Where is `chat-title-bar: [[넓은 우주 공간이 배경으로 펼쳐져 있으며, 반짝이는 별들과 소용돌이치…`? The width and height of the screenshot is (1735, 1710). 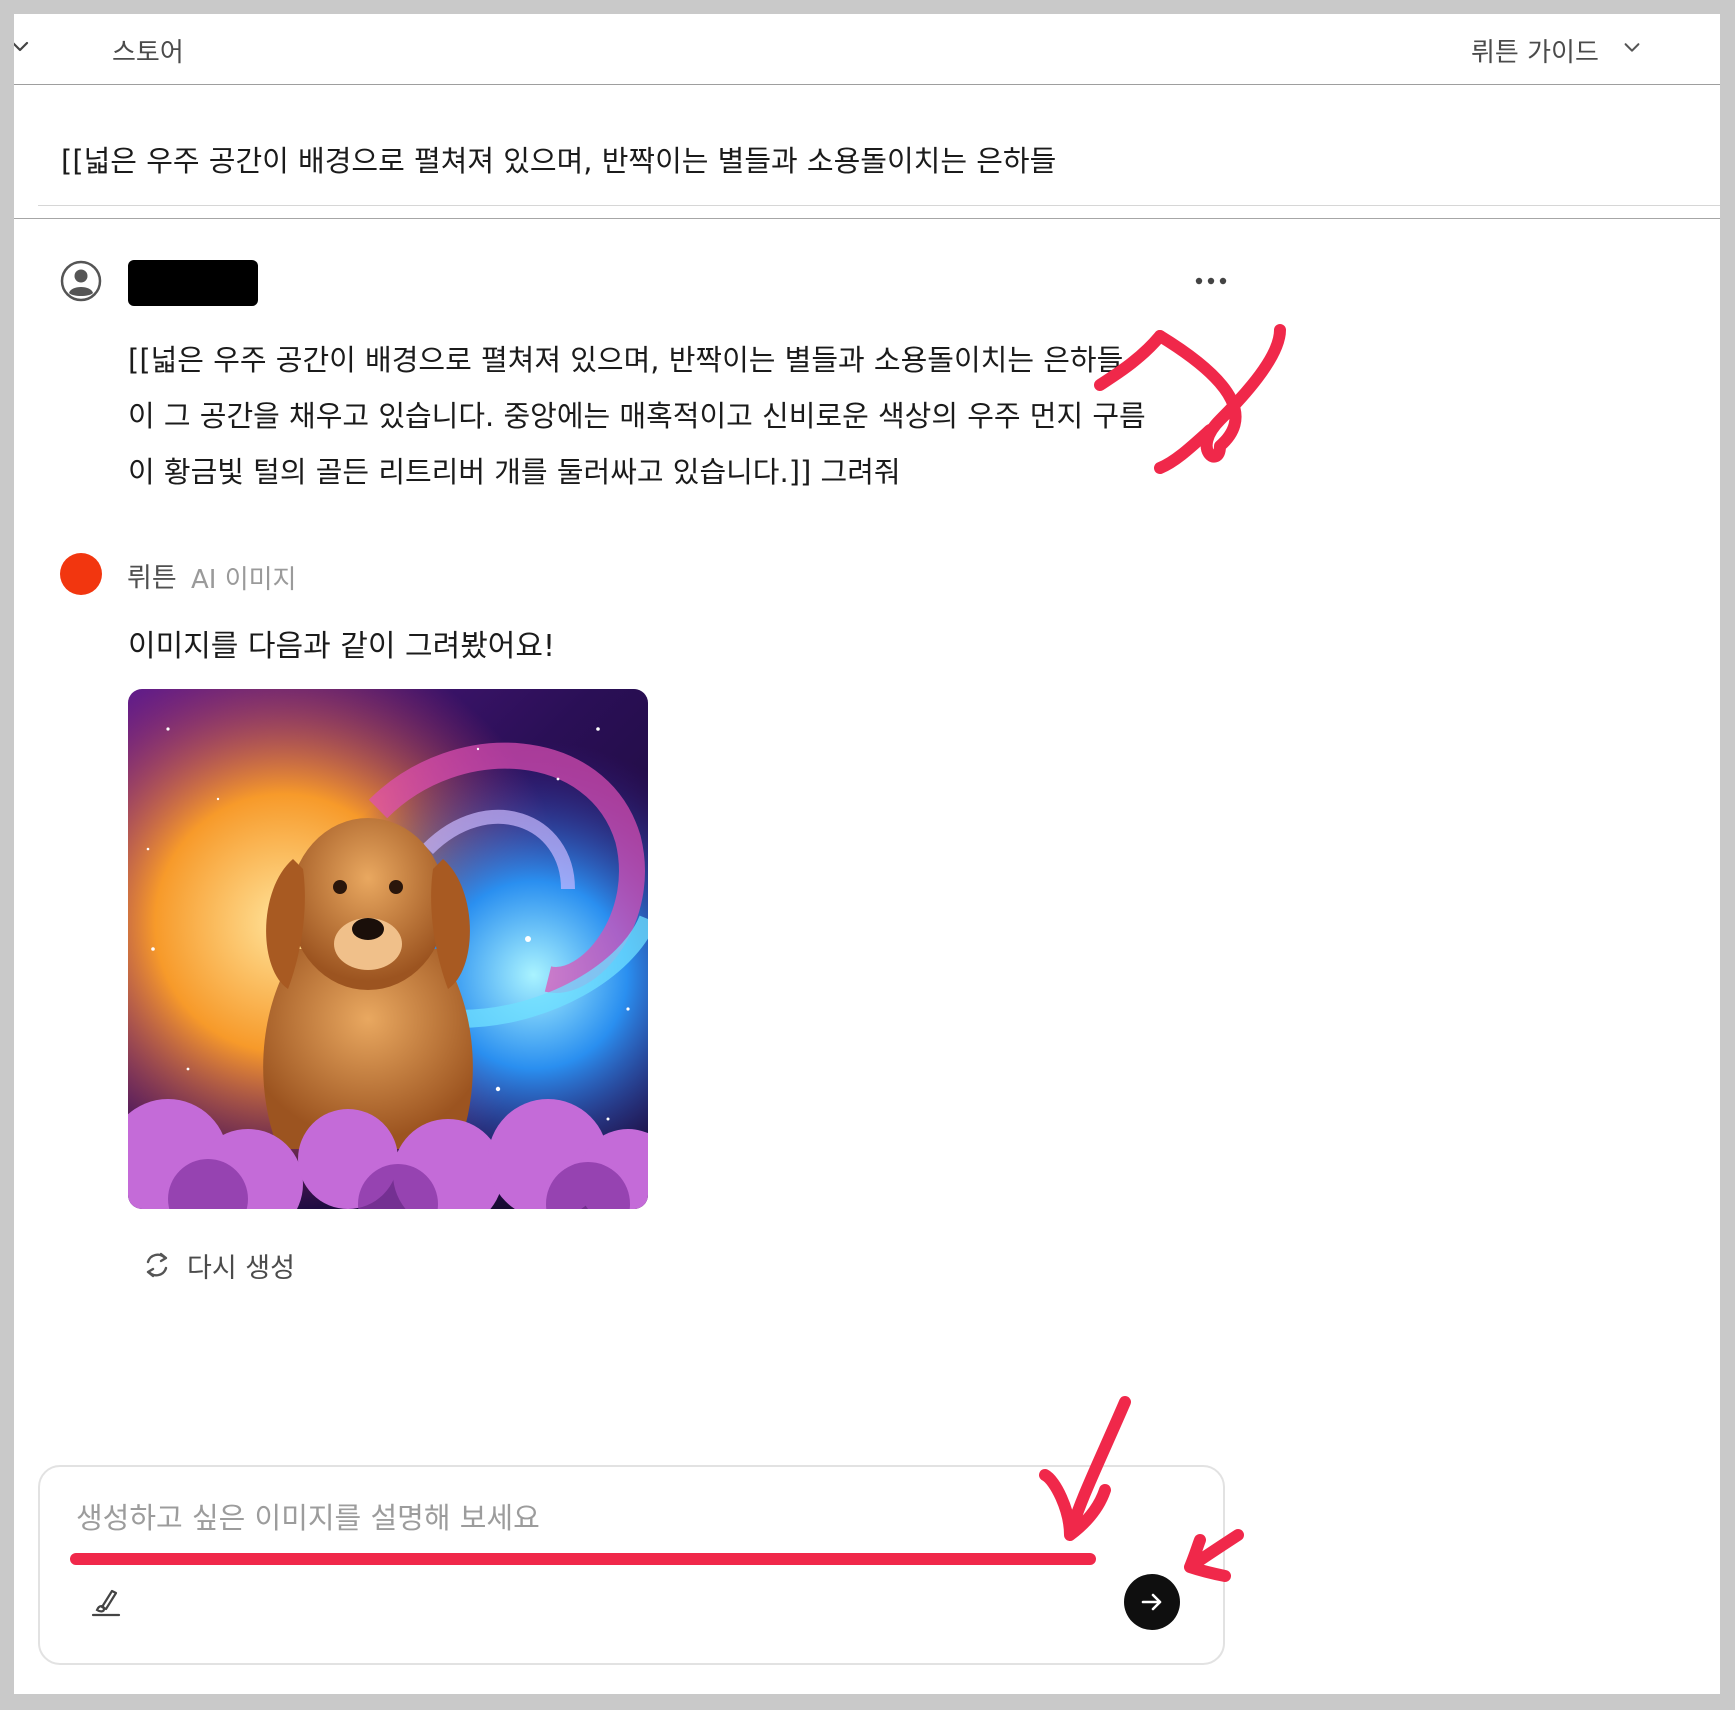 chat-title-bar: [[넓은 우주 공간이 배경으로 펼쳐져 있으며, 반짝이는 별들과 소용돌이치… is located at coordinates (867, 151).